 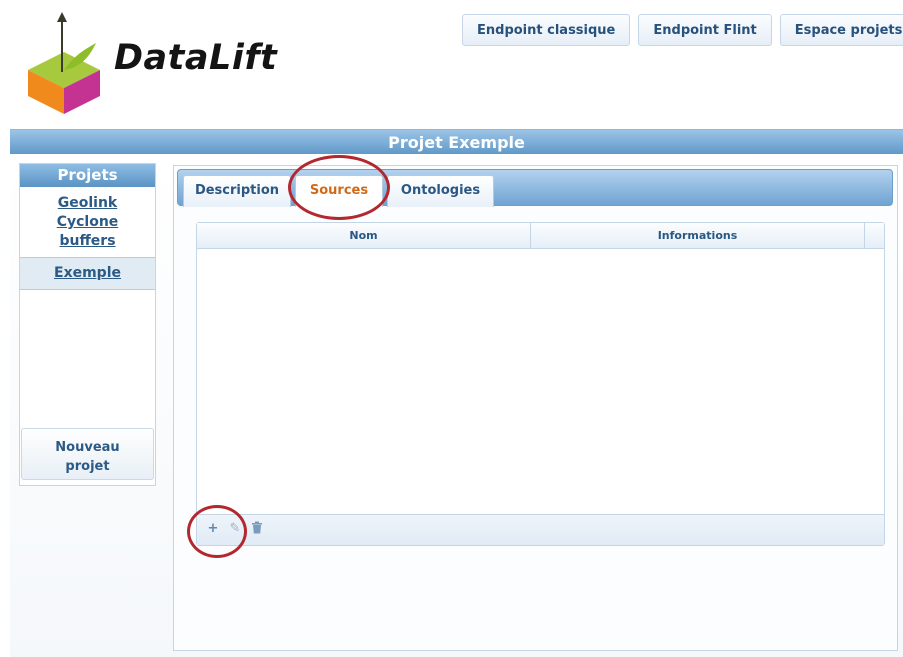 I want to click on column-header-nom: Nom, so click(x=364, y=235).